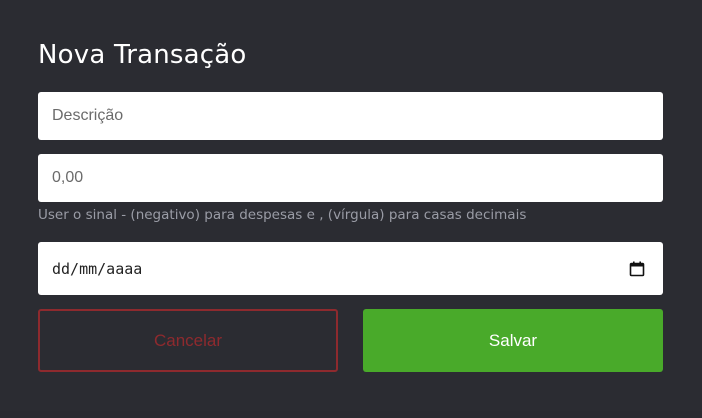  What do you see at coordinates (513, 340) in the screenshot?
I see `save-button: Salvar` at bounding box center [513, 340].